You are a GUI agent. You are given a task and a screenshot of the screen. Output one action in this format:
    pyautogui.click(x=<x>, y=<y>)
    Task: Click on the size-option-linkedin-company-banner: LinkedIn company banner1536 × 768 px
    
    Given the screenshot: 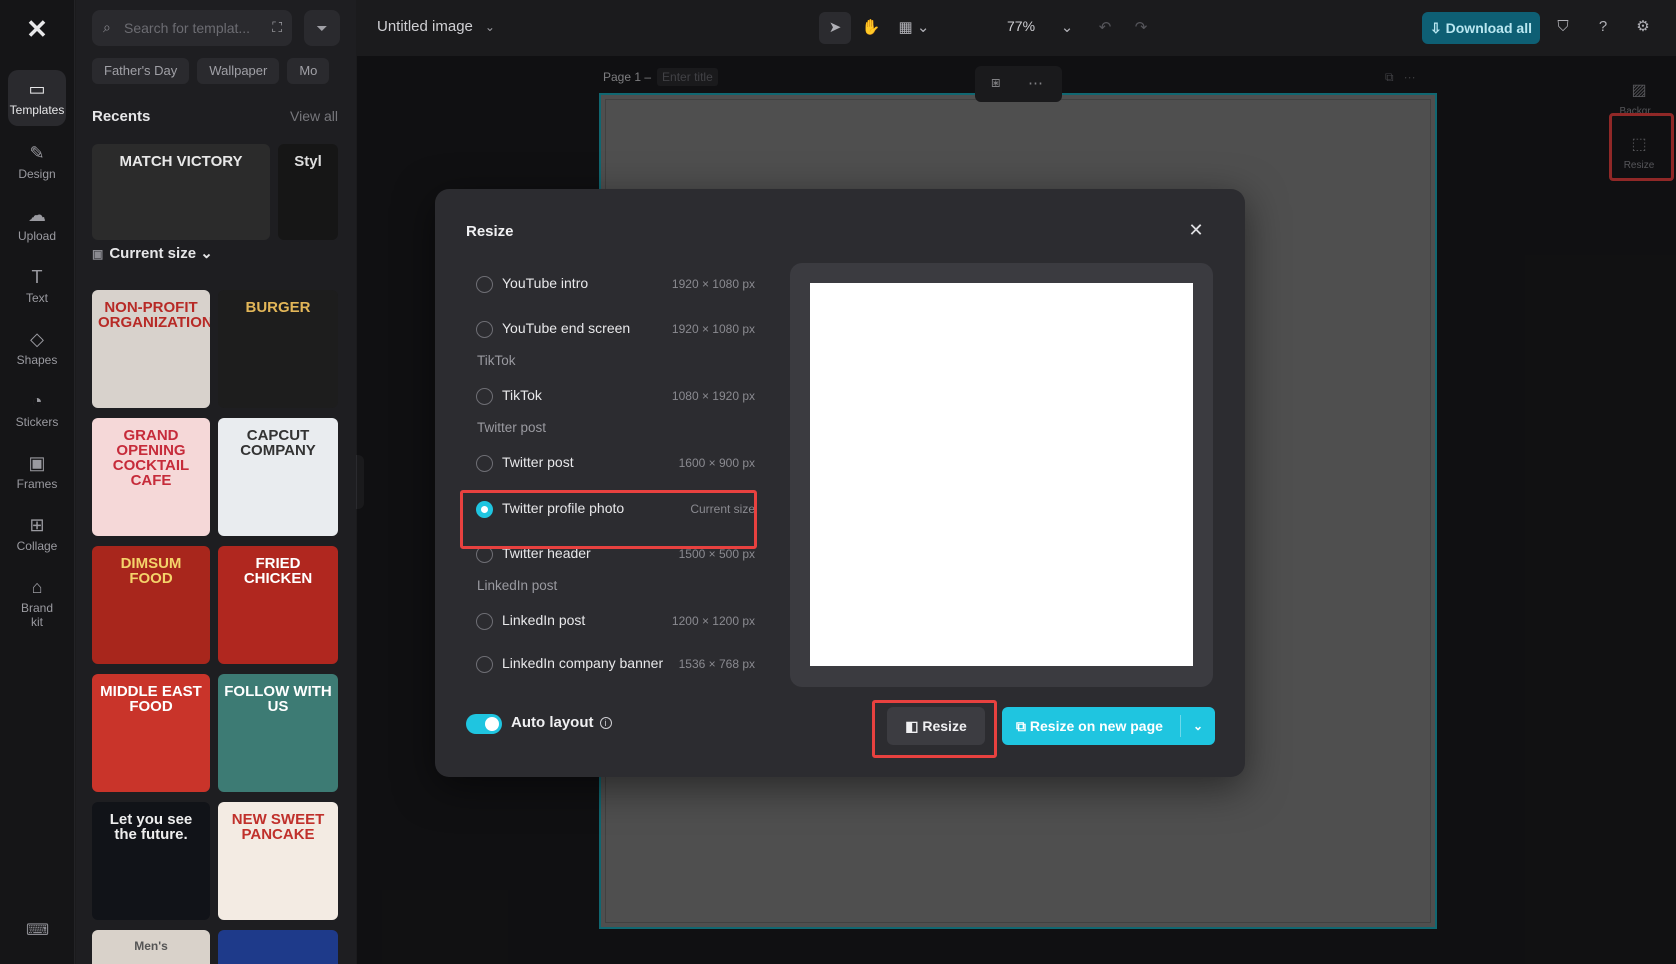 What is the action you would take?
    pyautogui.click(x=615, y=664)
    